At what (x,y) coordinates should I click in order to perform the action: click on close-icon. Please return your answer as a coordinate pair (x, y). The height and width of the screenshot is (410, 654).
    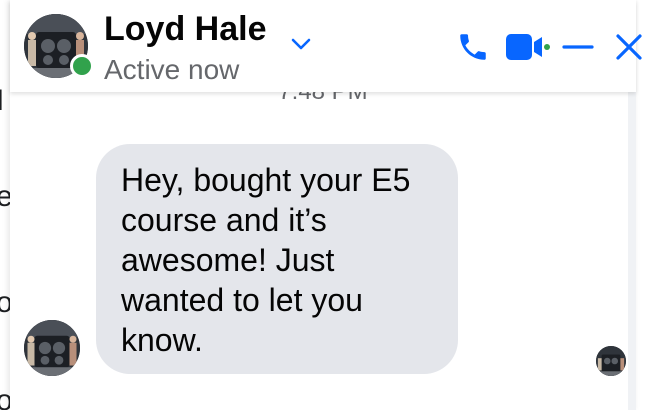
    Looking at the image, I should click on (629, 47).